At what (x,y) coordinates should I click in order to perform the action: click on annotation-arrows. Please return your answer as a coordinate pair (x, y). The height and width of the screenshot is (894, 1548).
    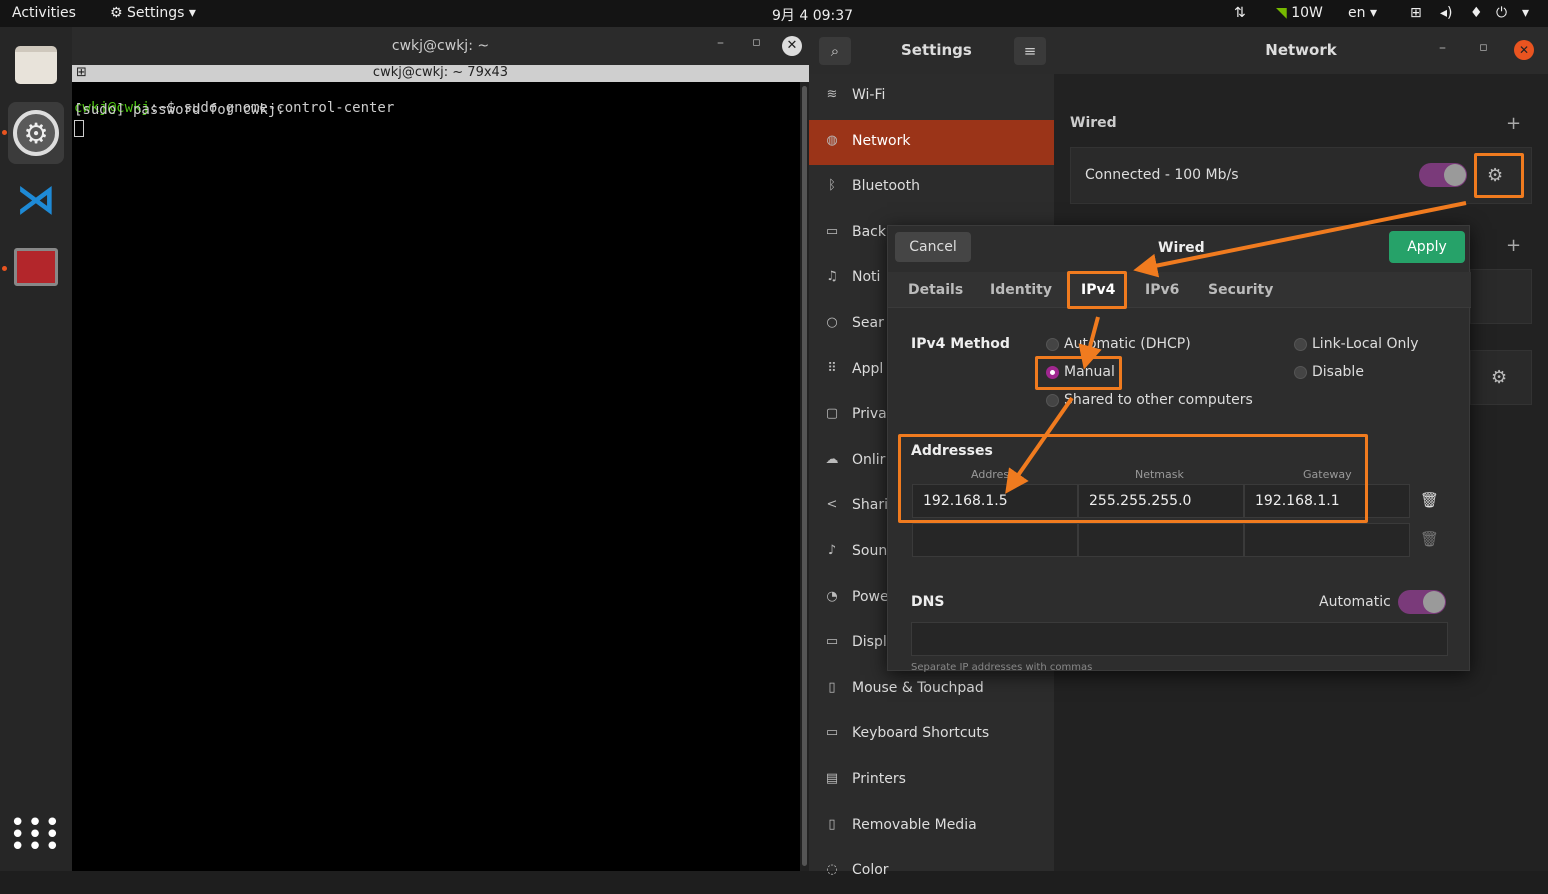
    Looking at the image, I should click on (1236, 347).